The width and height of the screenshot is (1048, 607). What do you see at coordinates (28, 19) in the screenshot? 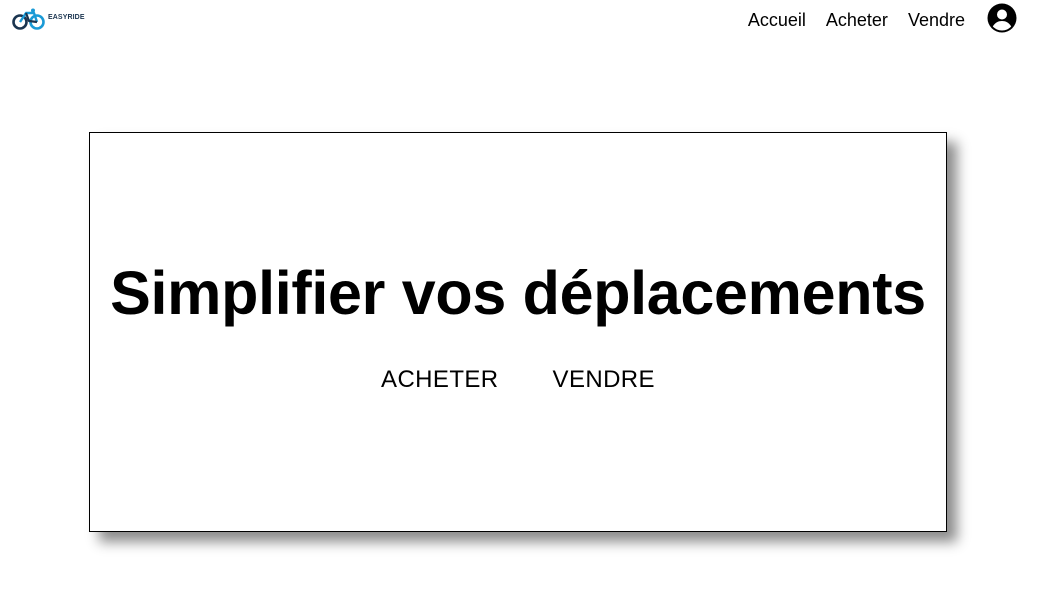
I see `bike-logo-icon` at bounding box center [28, 19].